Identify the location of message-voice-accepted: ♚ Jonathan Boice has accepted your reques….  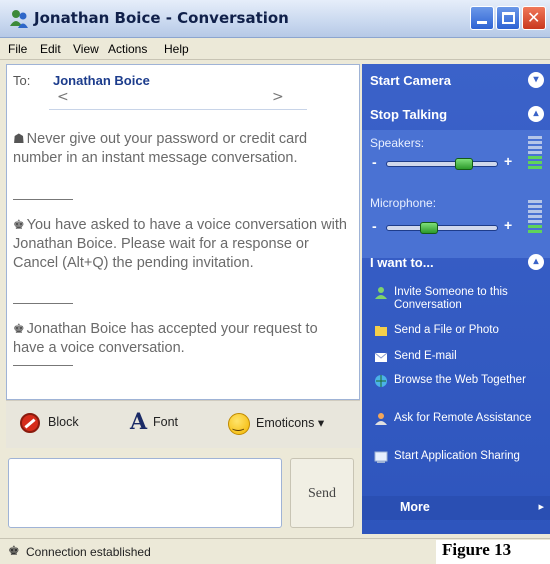
(183, 338).